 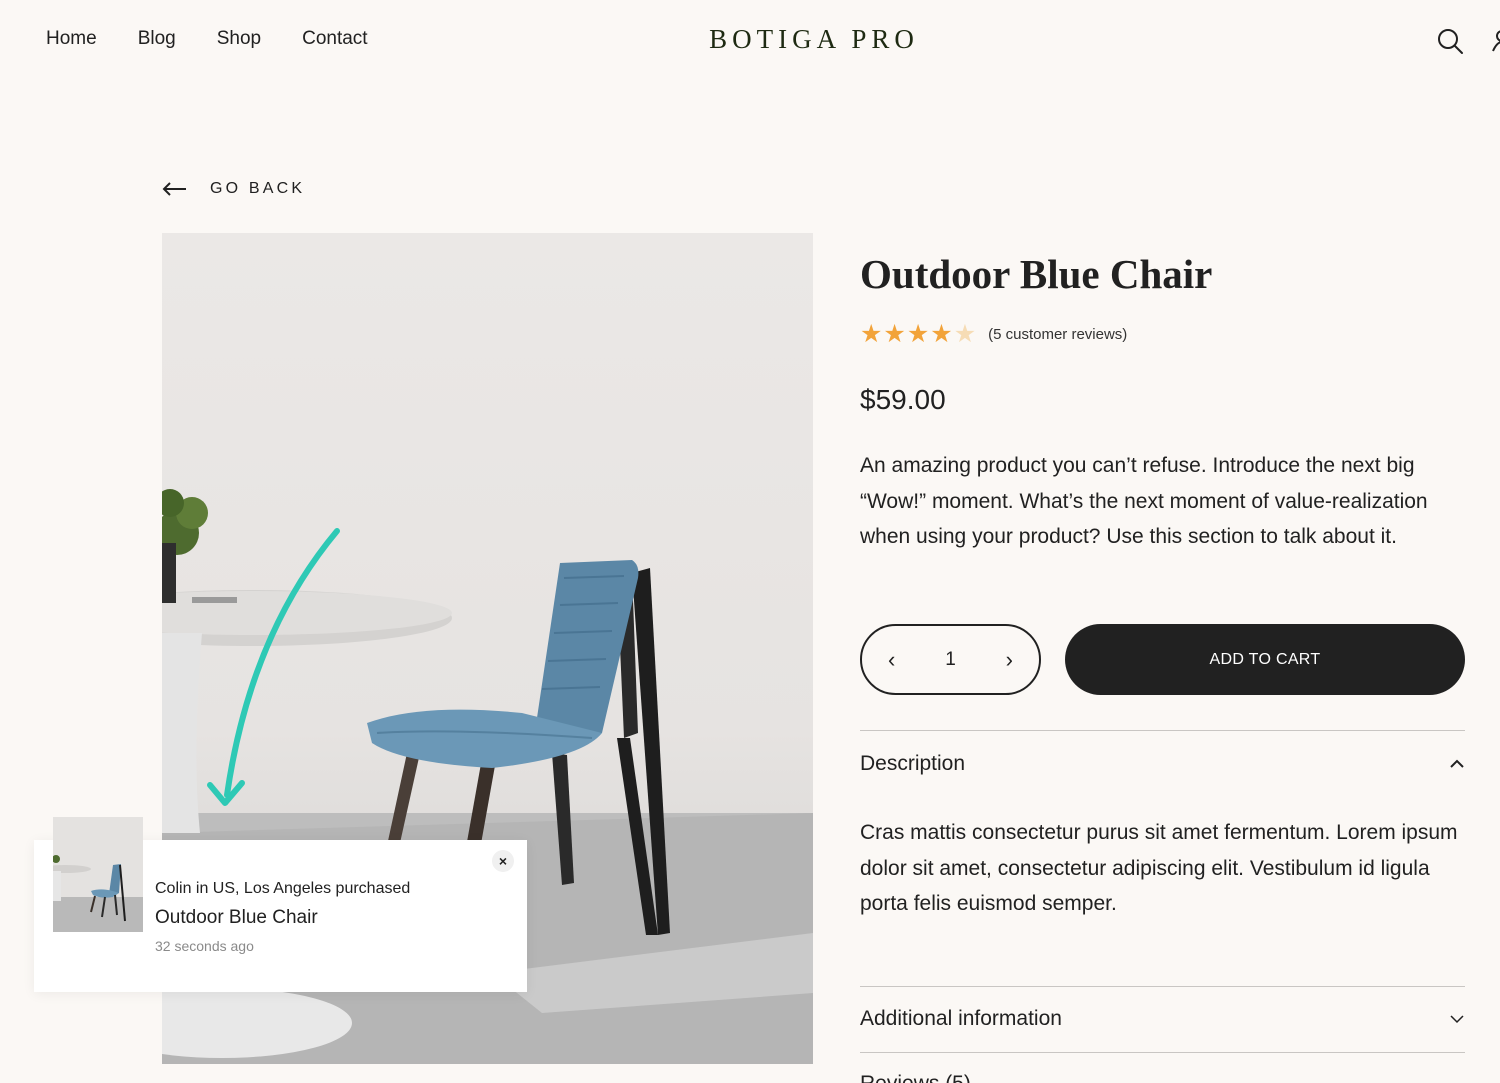 I want to click on chevron-right-icon: ›, so click(x=1009, y=660).